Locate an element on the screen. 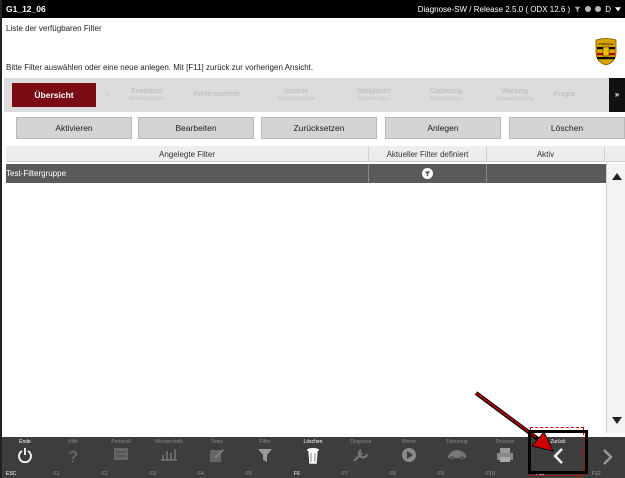 This screenshot has width=625, height=478. annotation-highlight-box is located at coordinates (558, 452).